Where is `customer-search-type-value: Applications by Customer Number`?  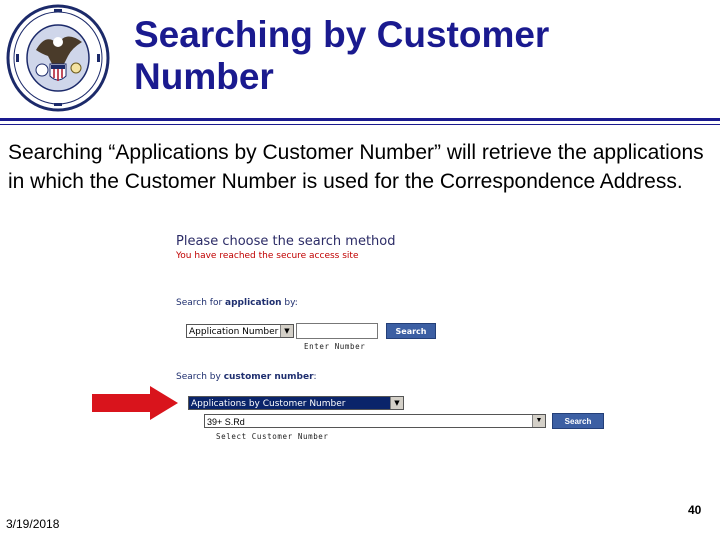
customer-search-type-value: Applications by Customer Number is located at coordinates (268, 404).